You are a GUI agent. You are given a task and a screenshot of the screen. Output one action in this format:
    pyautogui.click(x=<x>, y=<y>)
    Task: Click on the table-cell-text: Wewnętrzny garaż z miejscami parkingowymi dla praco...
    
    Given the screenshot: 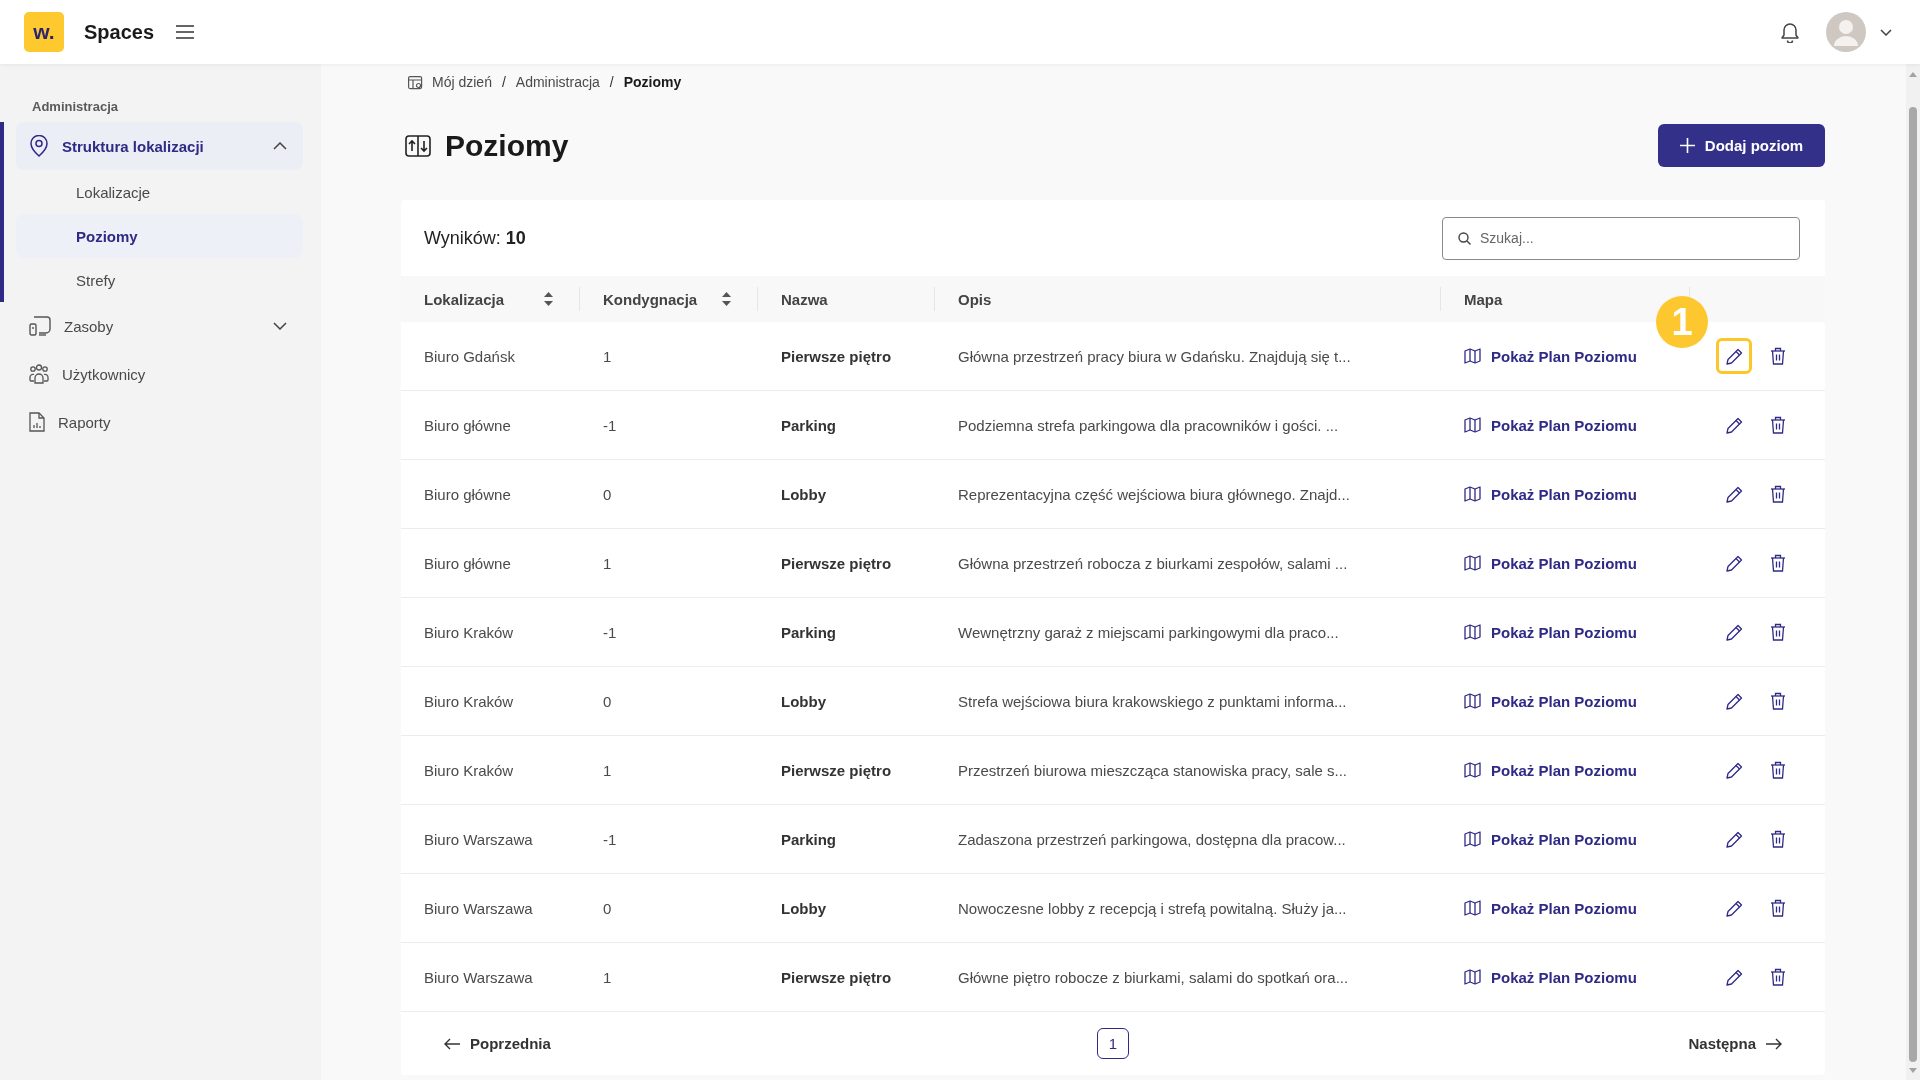 What is the action you would take?
    pyautogui.click(x=1148, y=632)
    